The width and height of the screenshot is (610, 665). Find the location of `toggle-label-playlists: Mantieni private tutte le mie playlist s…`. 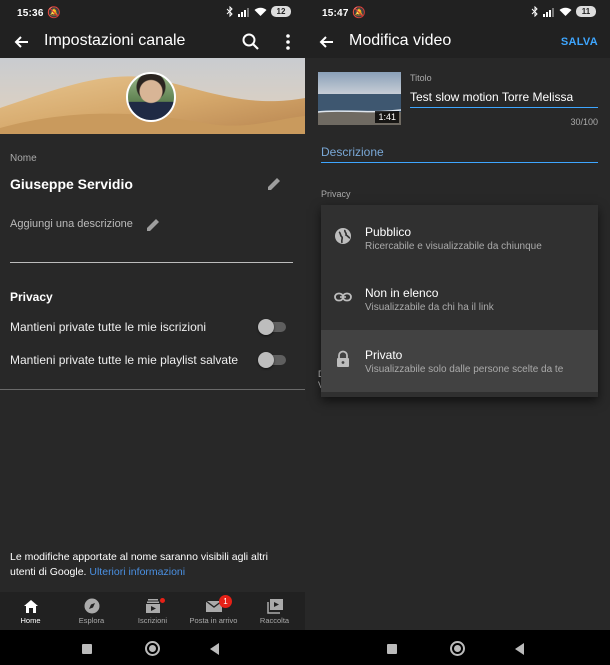

toggle-label-playlists: Mantieni private tutte le mie playlist s… is located at coordinates (124, 360).